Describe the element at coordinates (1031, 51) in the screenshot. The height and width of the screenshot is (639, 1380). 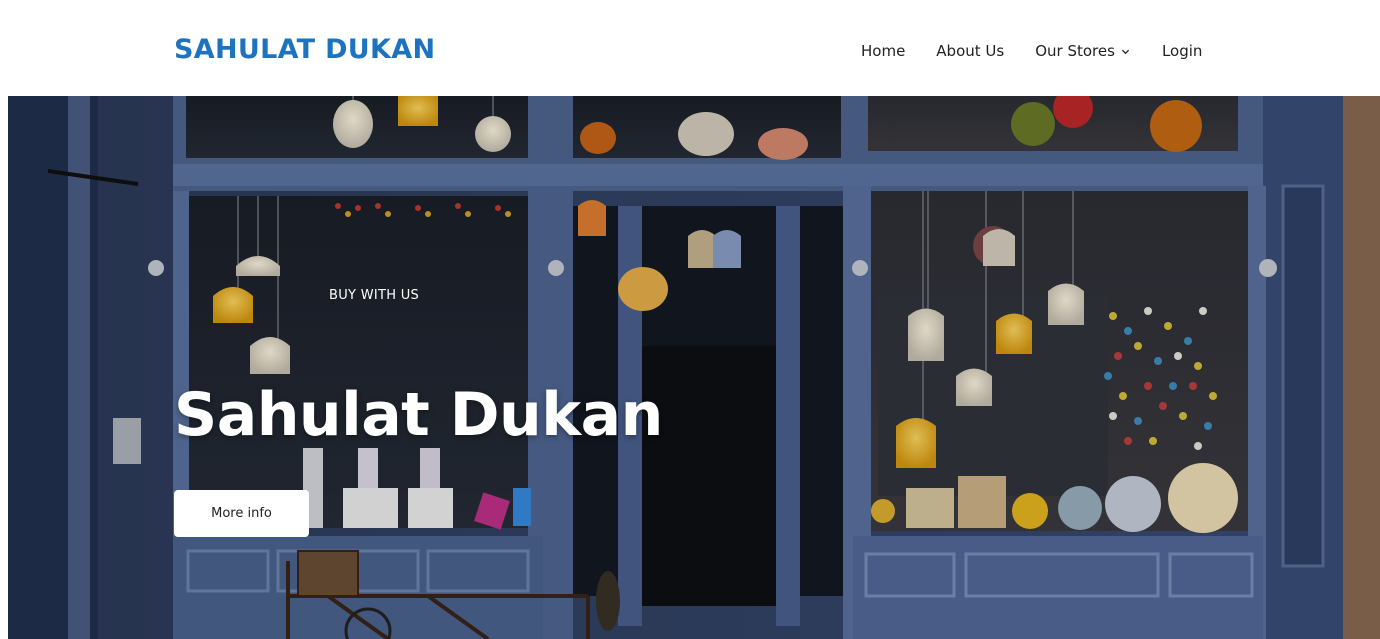
I see `main-nav: Home About Us Our Stores Login` at that location.